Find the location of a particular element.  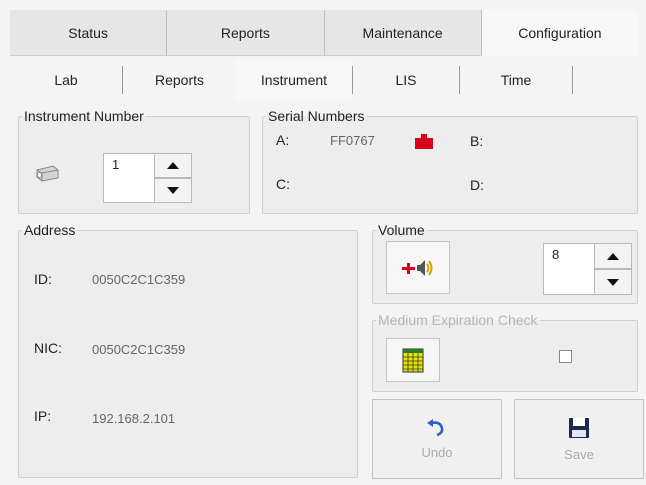

serial-b-label: B: is located at coordinates (477, 141).